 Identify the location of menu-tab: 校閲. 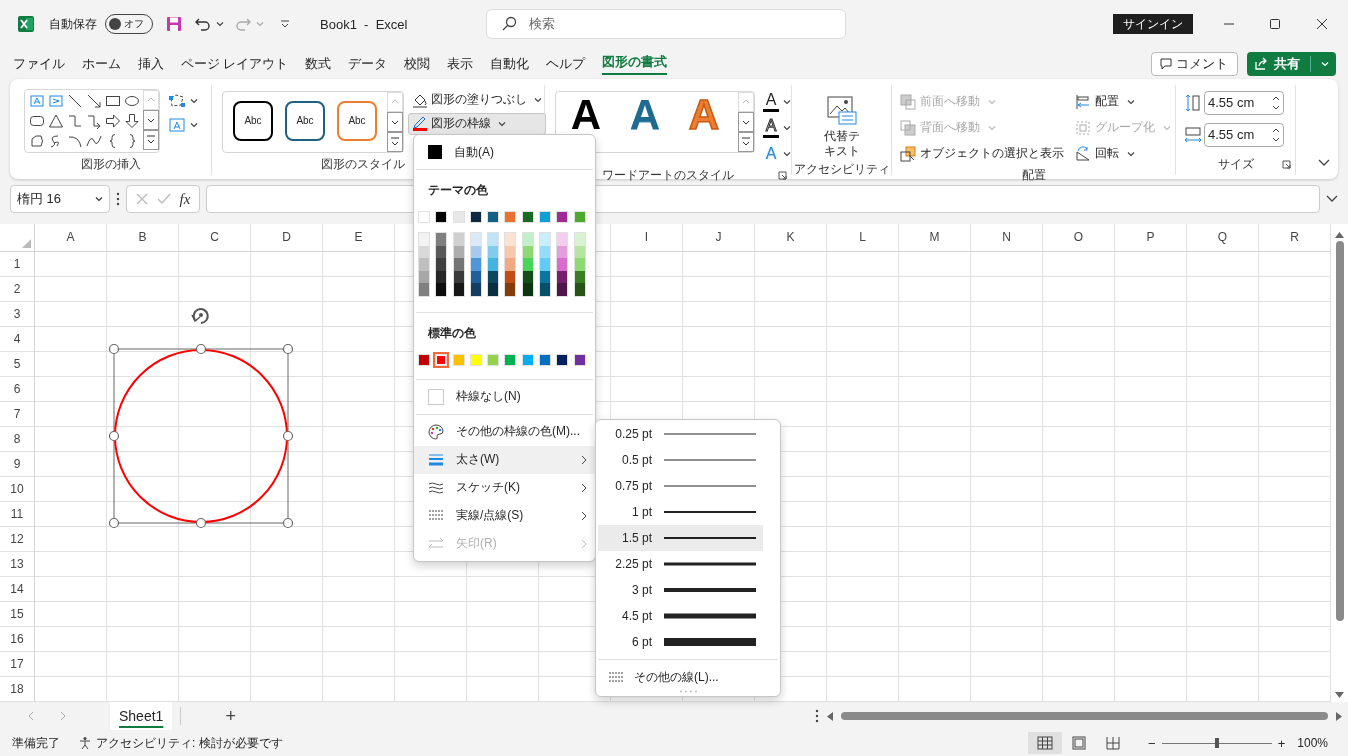
(417, 63).